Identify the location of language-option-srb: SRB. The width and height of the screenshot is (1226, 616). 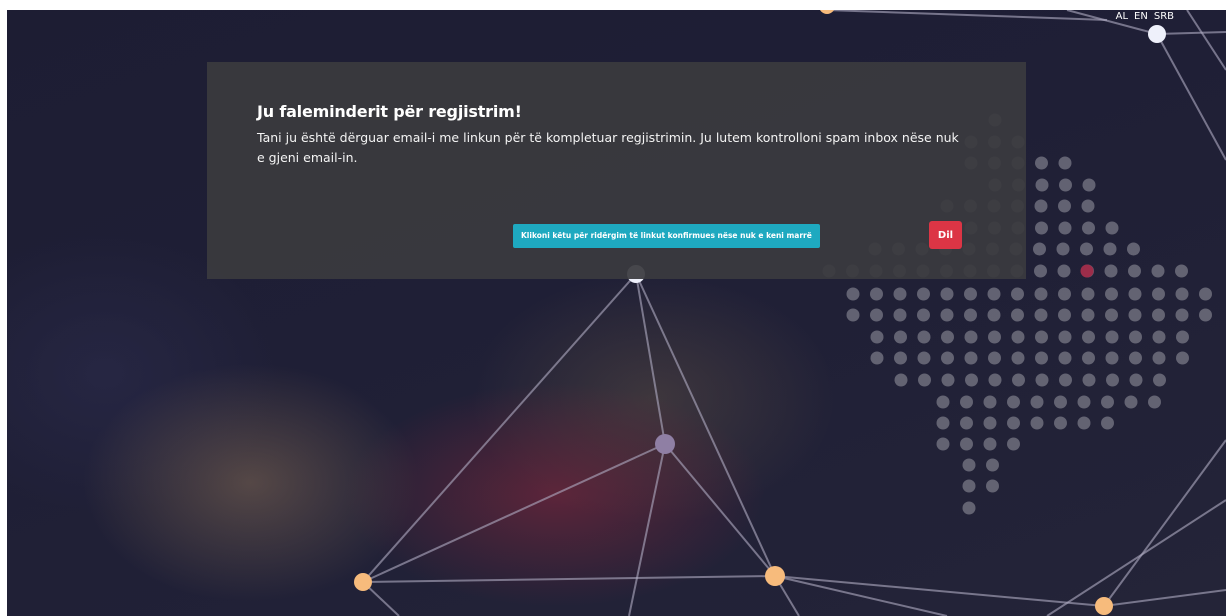
(1164, 16).